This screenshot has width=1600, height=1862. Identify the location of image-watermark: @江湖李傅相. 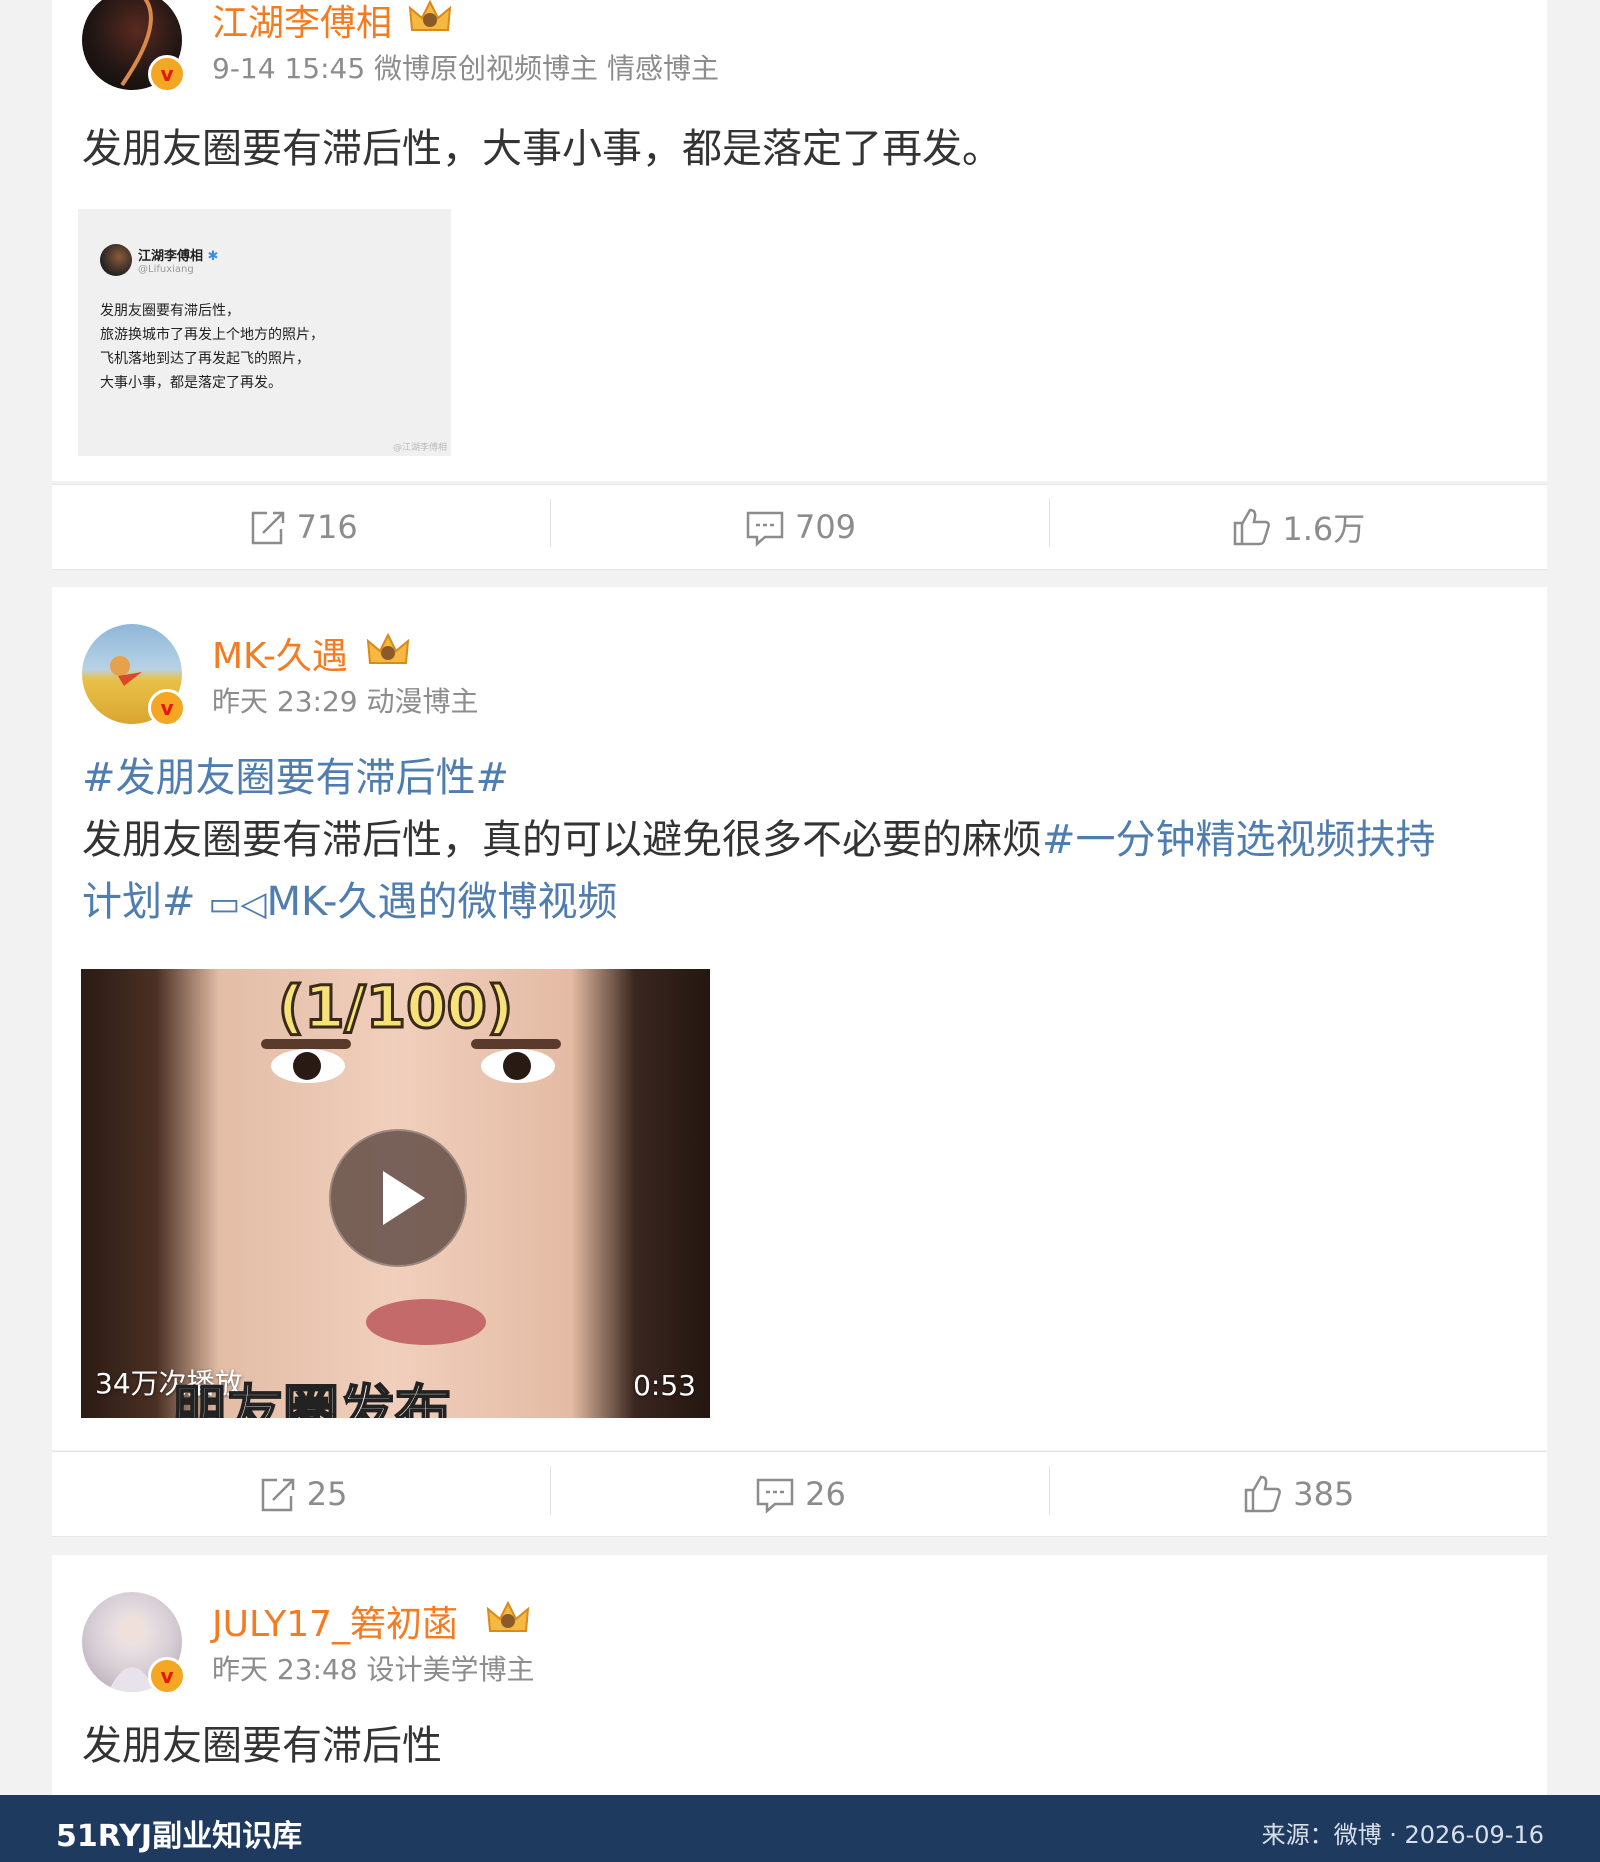
(419, 448).